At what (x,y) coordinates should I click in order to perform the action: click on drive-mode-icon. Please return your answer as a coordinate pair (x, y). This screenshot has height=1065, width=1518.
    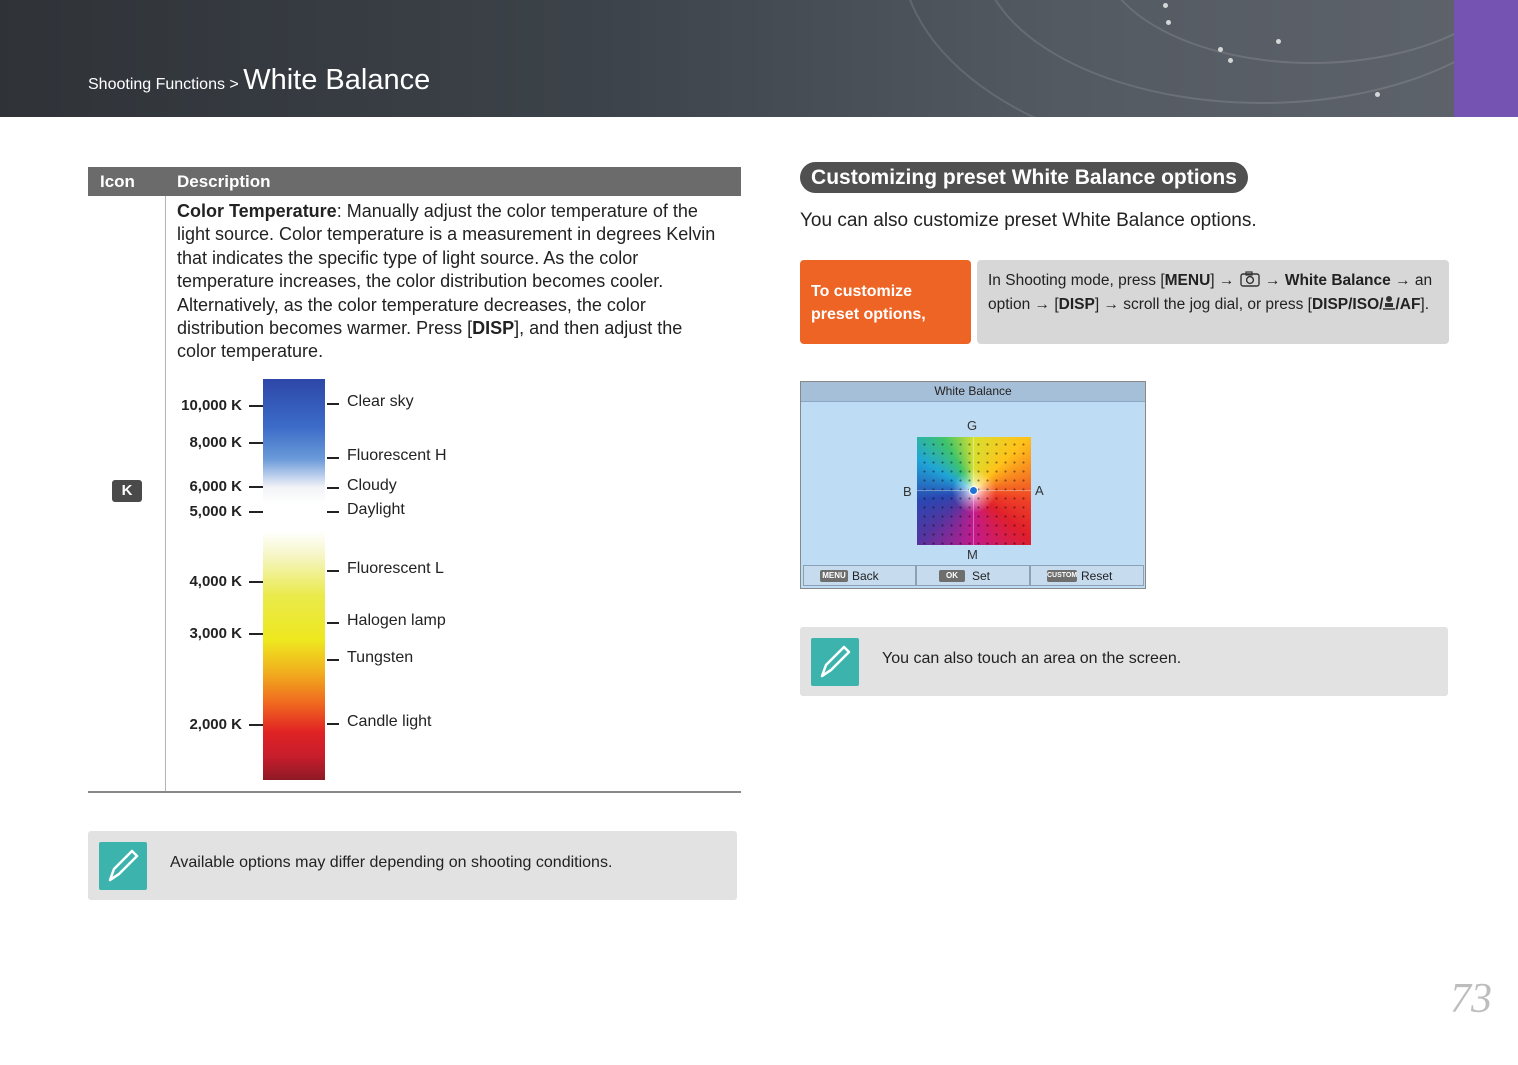
    Looking at the image, I should click on (1389, 304).